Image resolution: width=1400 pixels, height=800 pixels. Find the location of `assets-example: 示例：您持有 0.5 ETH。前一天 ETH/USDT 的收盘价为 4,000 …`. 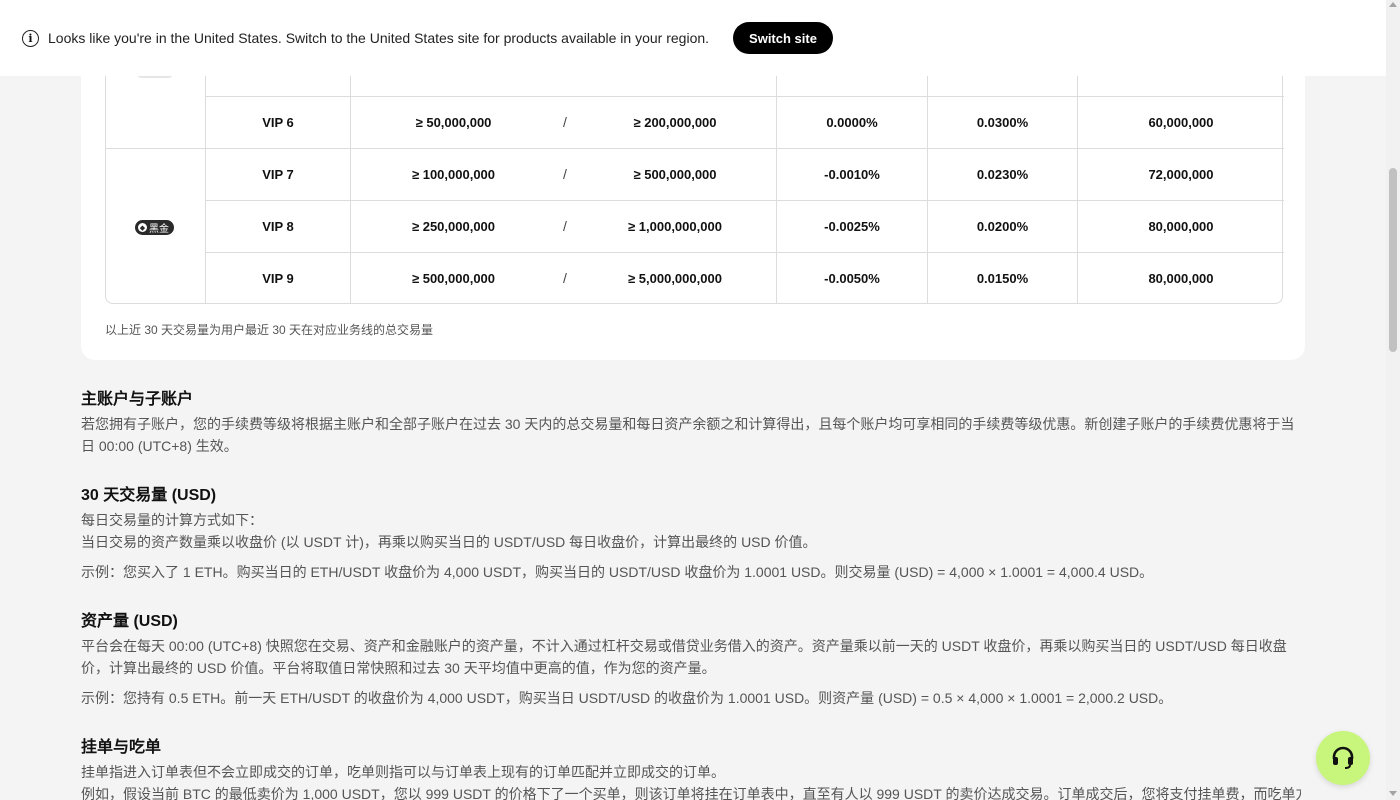

assets-example: 示例：您持有 0.5 ETH。前一天 ETH/USDT 的收盘价为 4,000 … is located at coordinates (627, 698).